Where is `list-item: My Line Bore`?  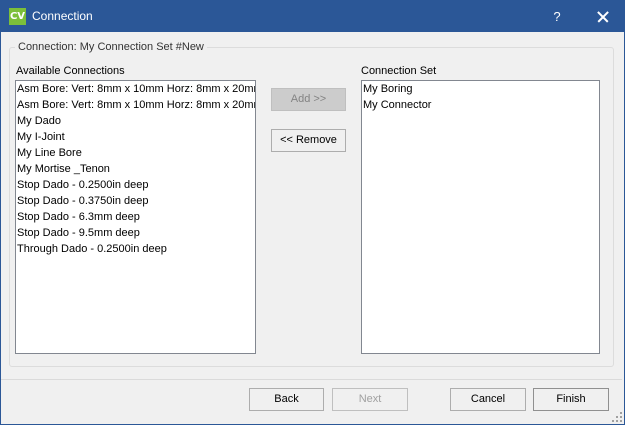
list-item: My Line Bore is located at coordinates (135, 153).